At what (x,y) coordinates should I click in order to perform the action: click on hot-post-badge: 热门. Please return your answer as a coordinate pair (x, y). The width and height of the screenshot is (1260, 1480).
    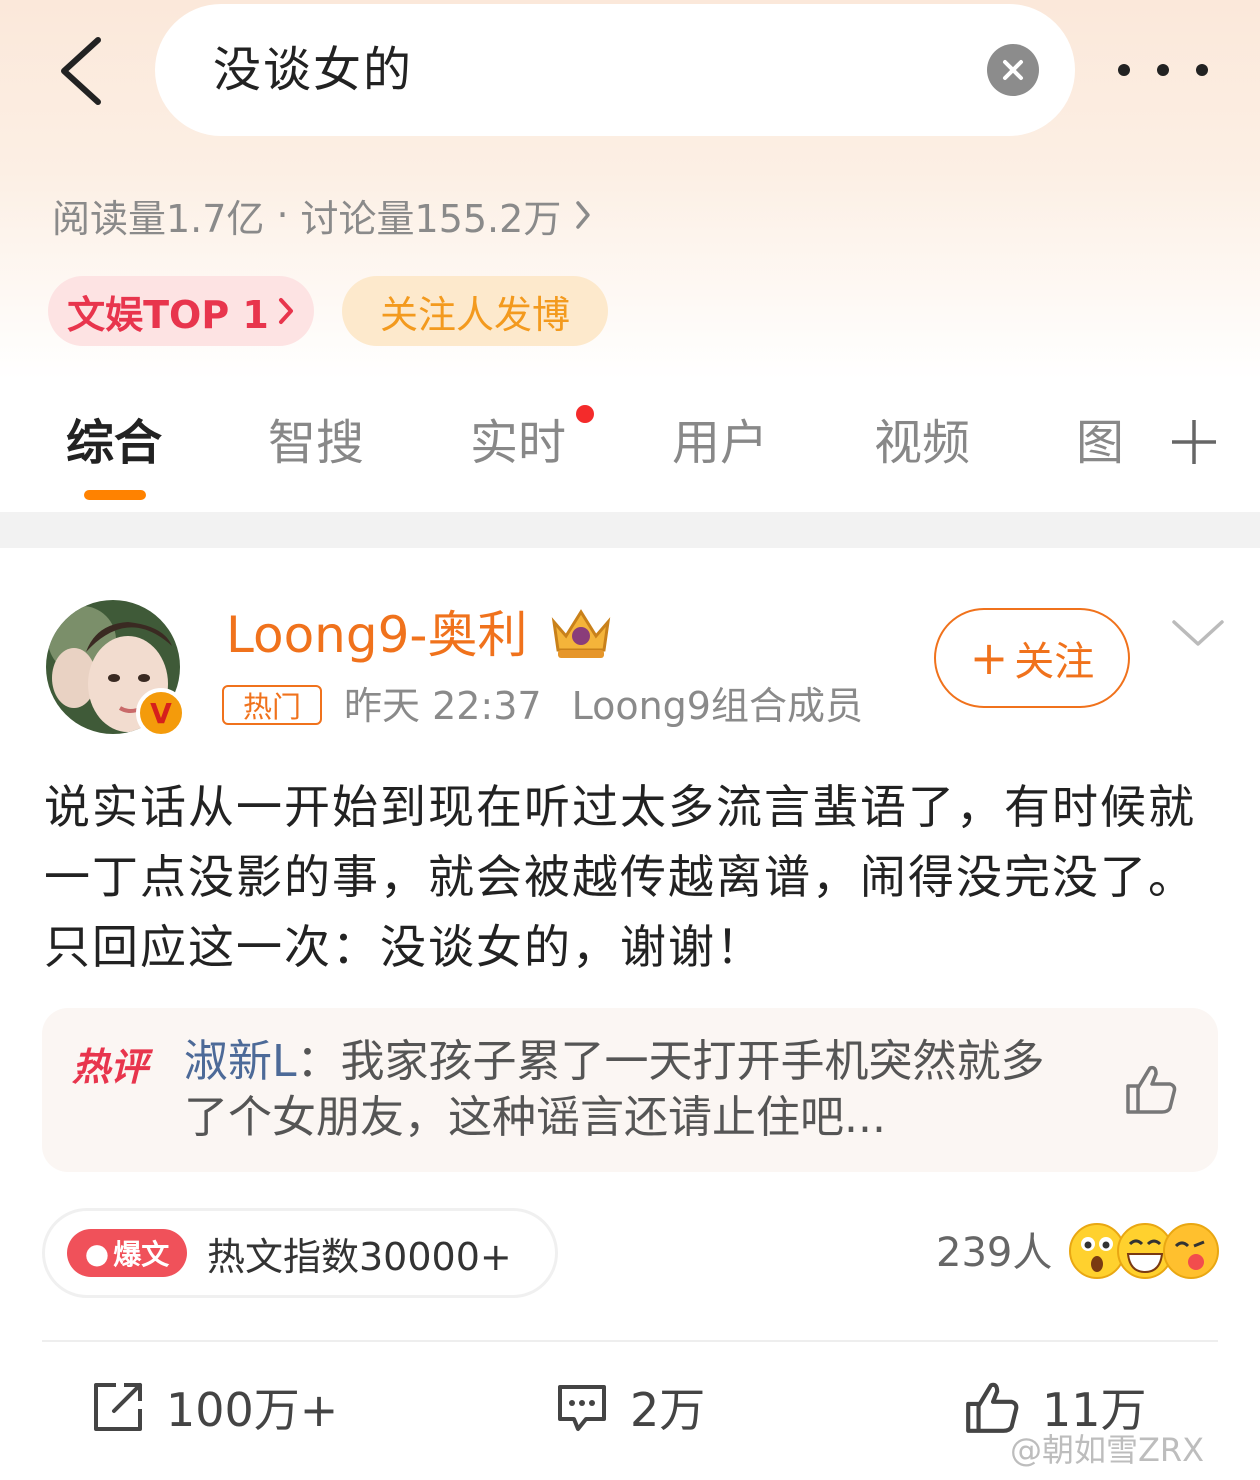
    Looking at the image, I should click on (272, 705).